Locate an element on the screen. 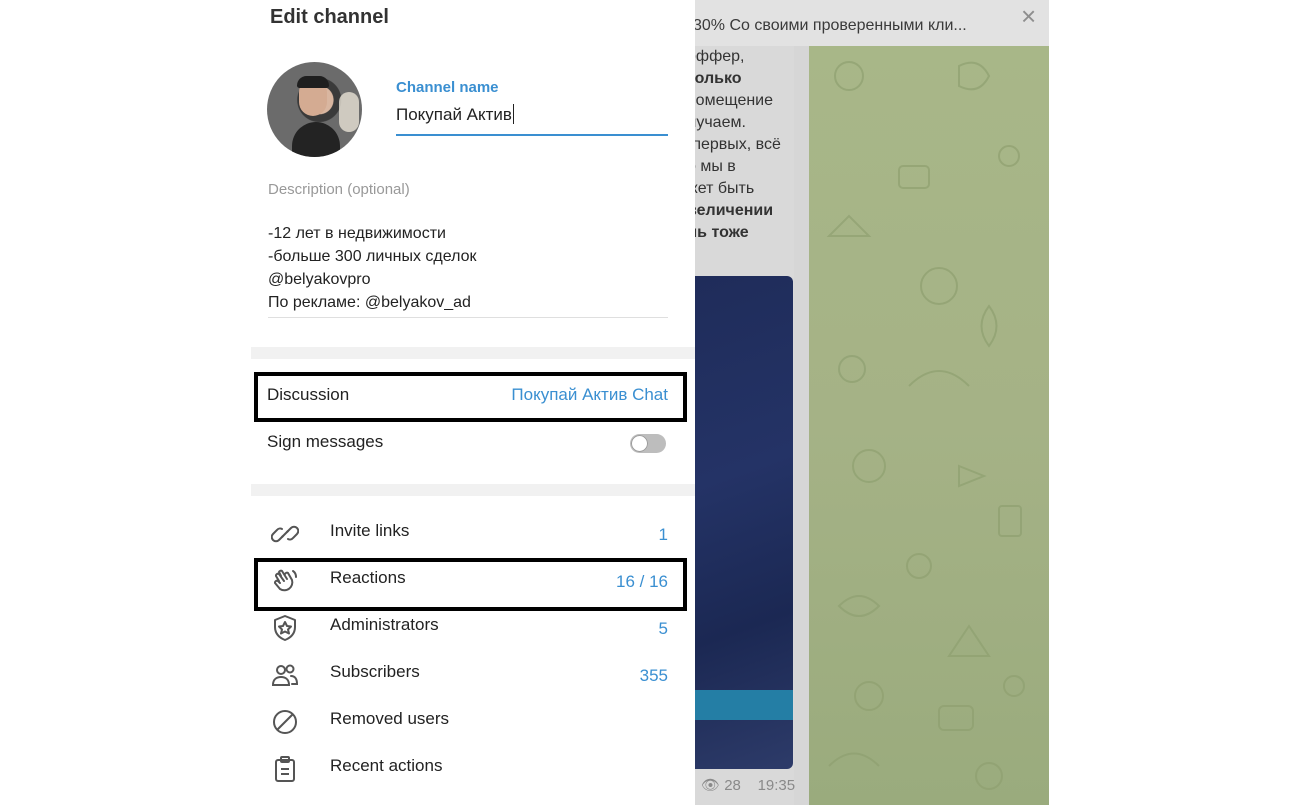 This screenshot has width=1300, height=805. description-line: -12 лет в недвижимости is located at coordinates (357, 233).